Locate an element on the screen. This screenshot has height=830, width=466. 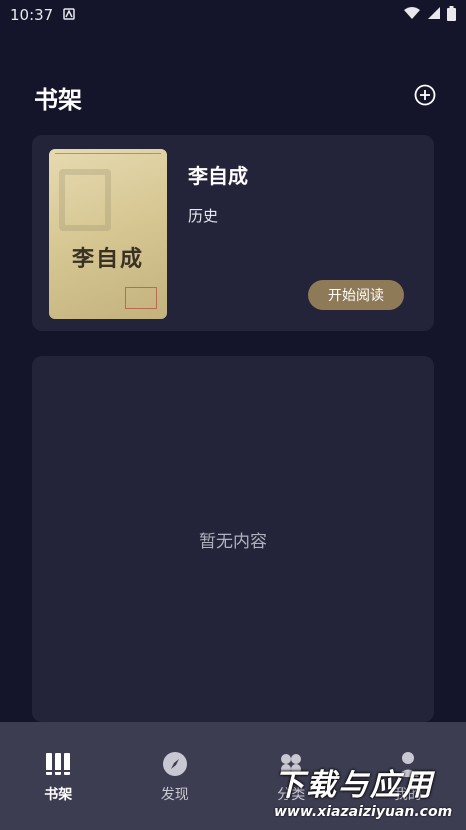
grid-icon is located at coordinates (291, 764).